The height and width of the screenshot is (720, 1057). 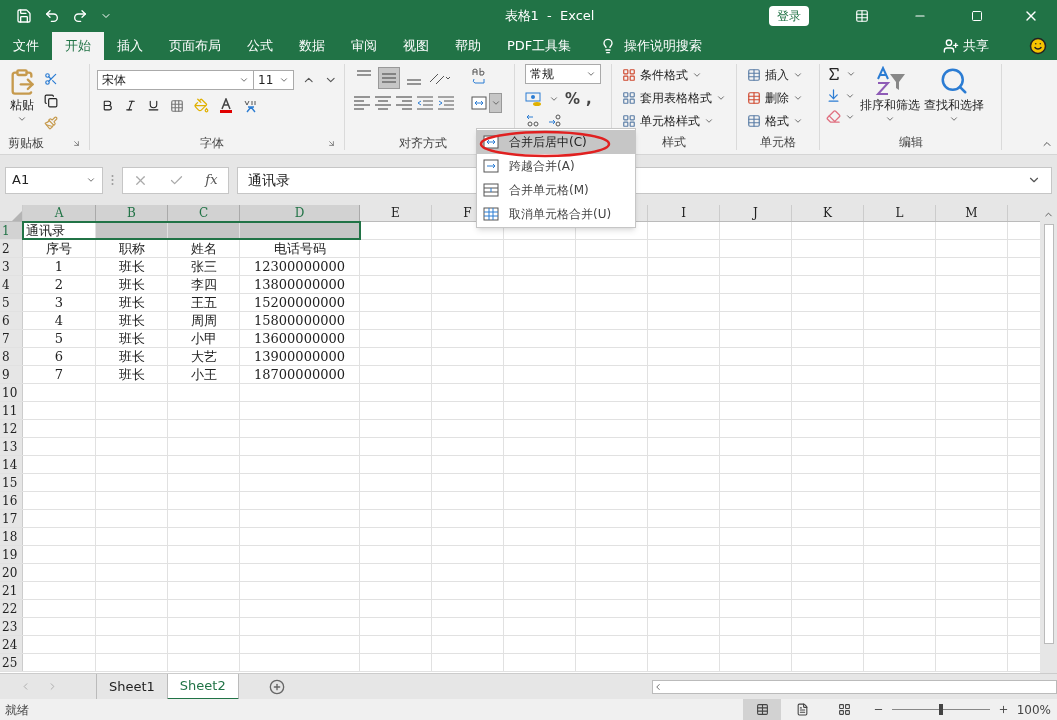 What do you see at coordinates (563, 74) in the screenshot?
I see `number-format-dropdown: 常规` at bounding box center [563, 74].